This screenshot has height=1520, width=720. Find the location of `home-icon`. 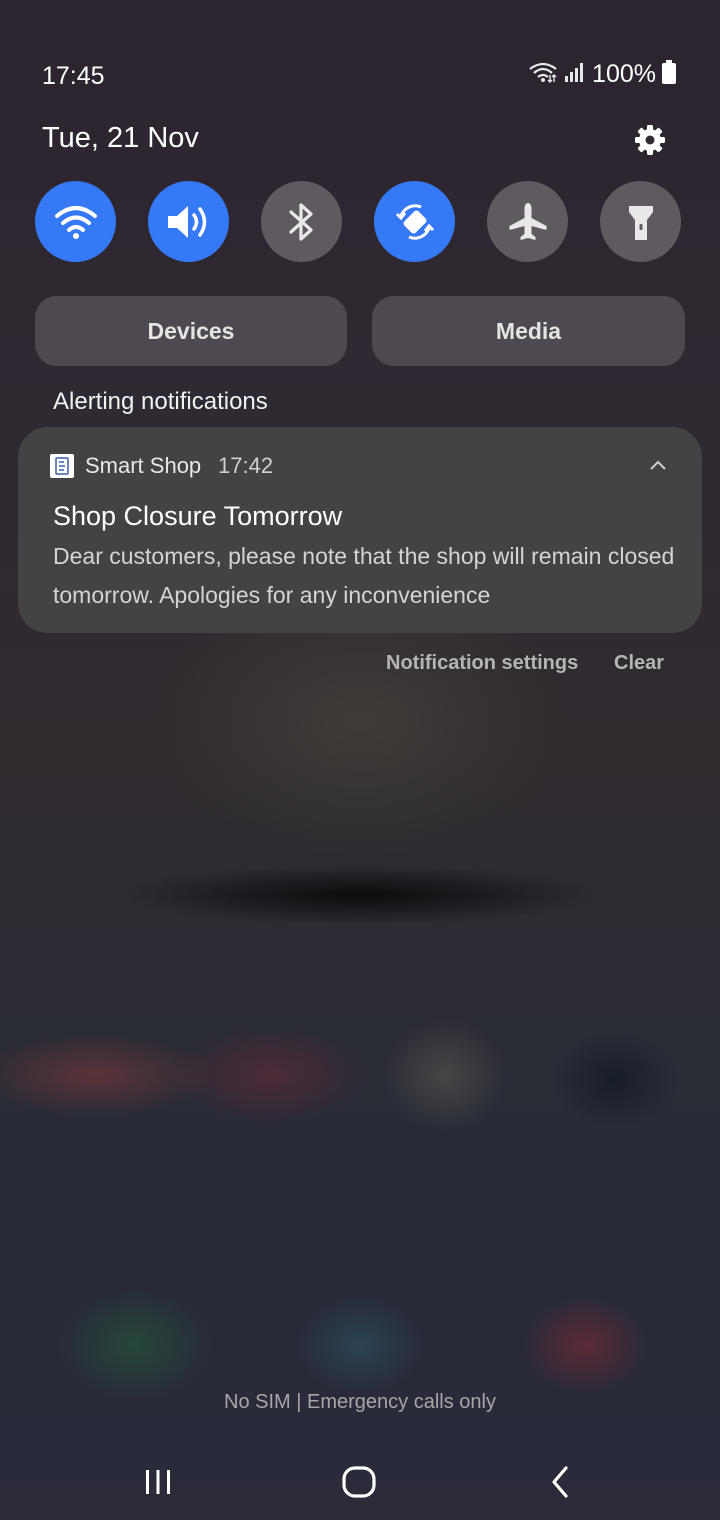

home-icon is located at coordinates (359, 1482).